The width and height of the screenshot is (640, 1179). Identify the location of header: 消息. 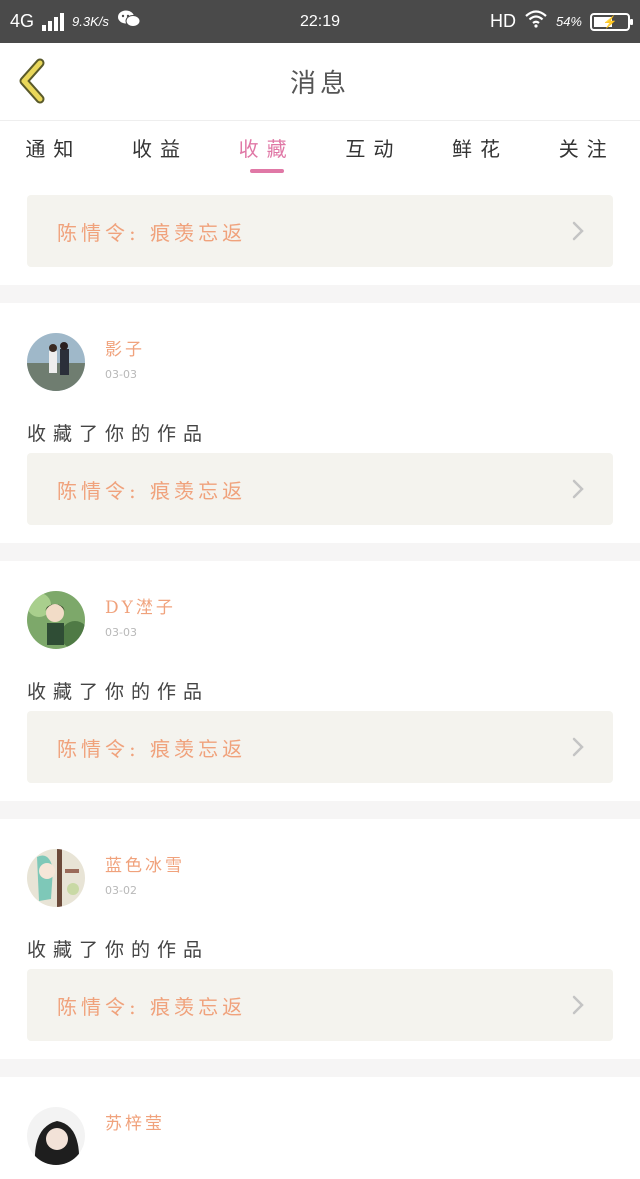
(320, 82).